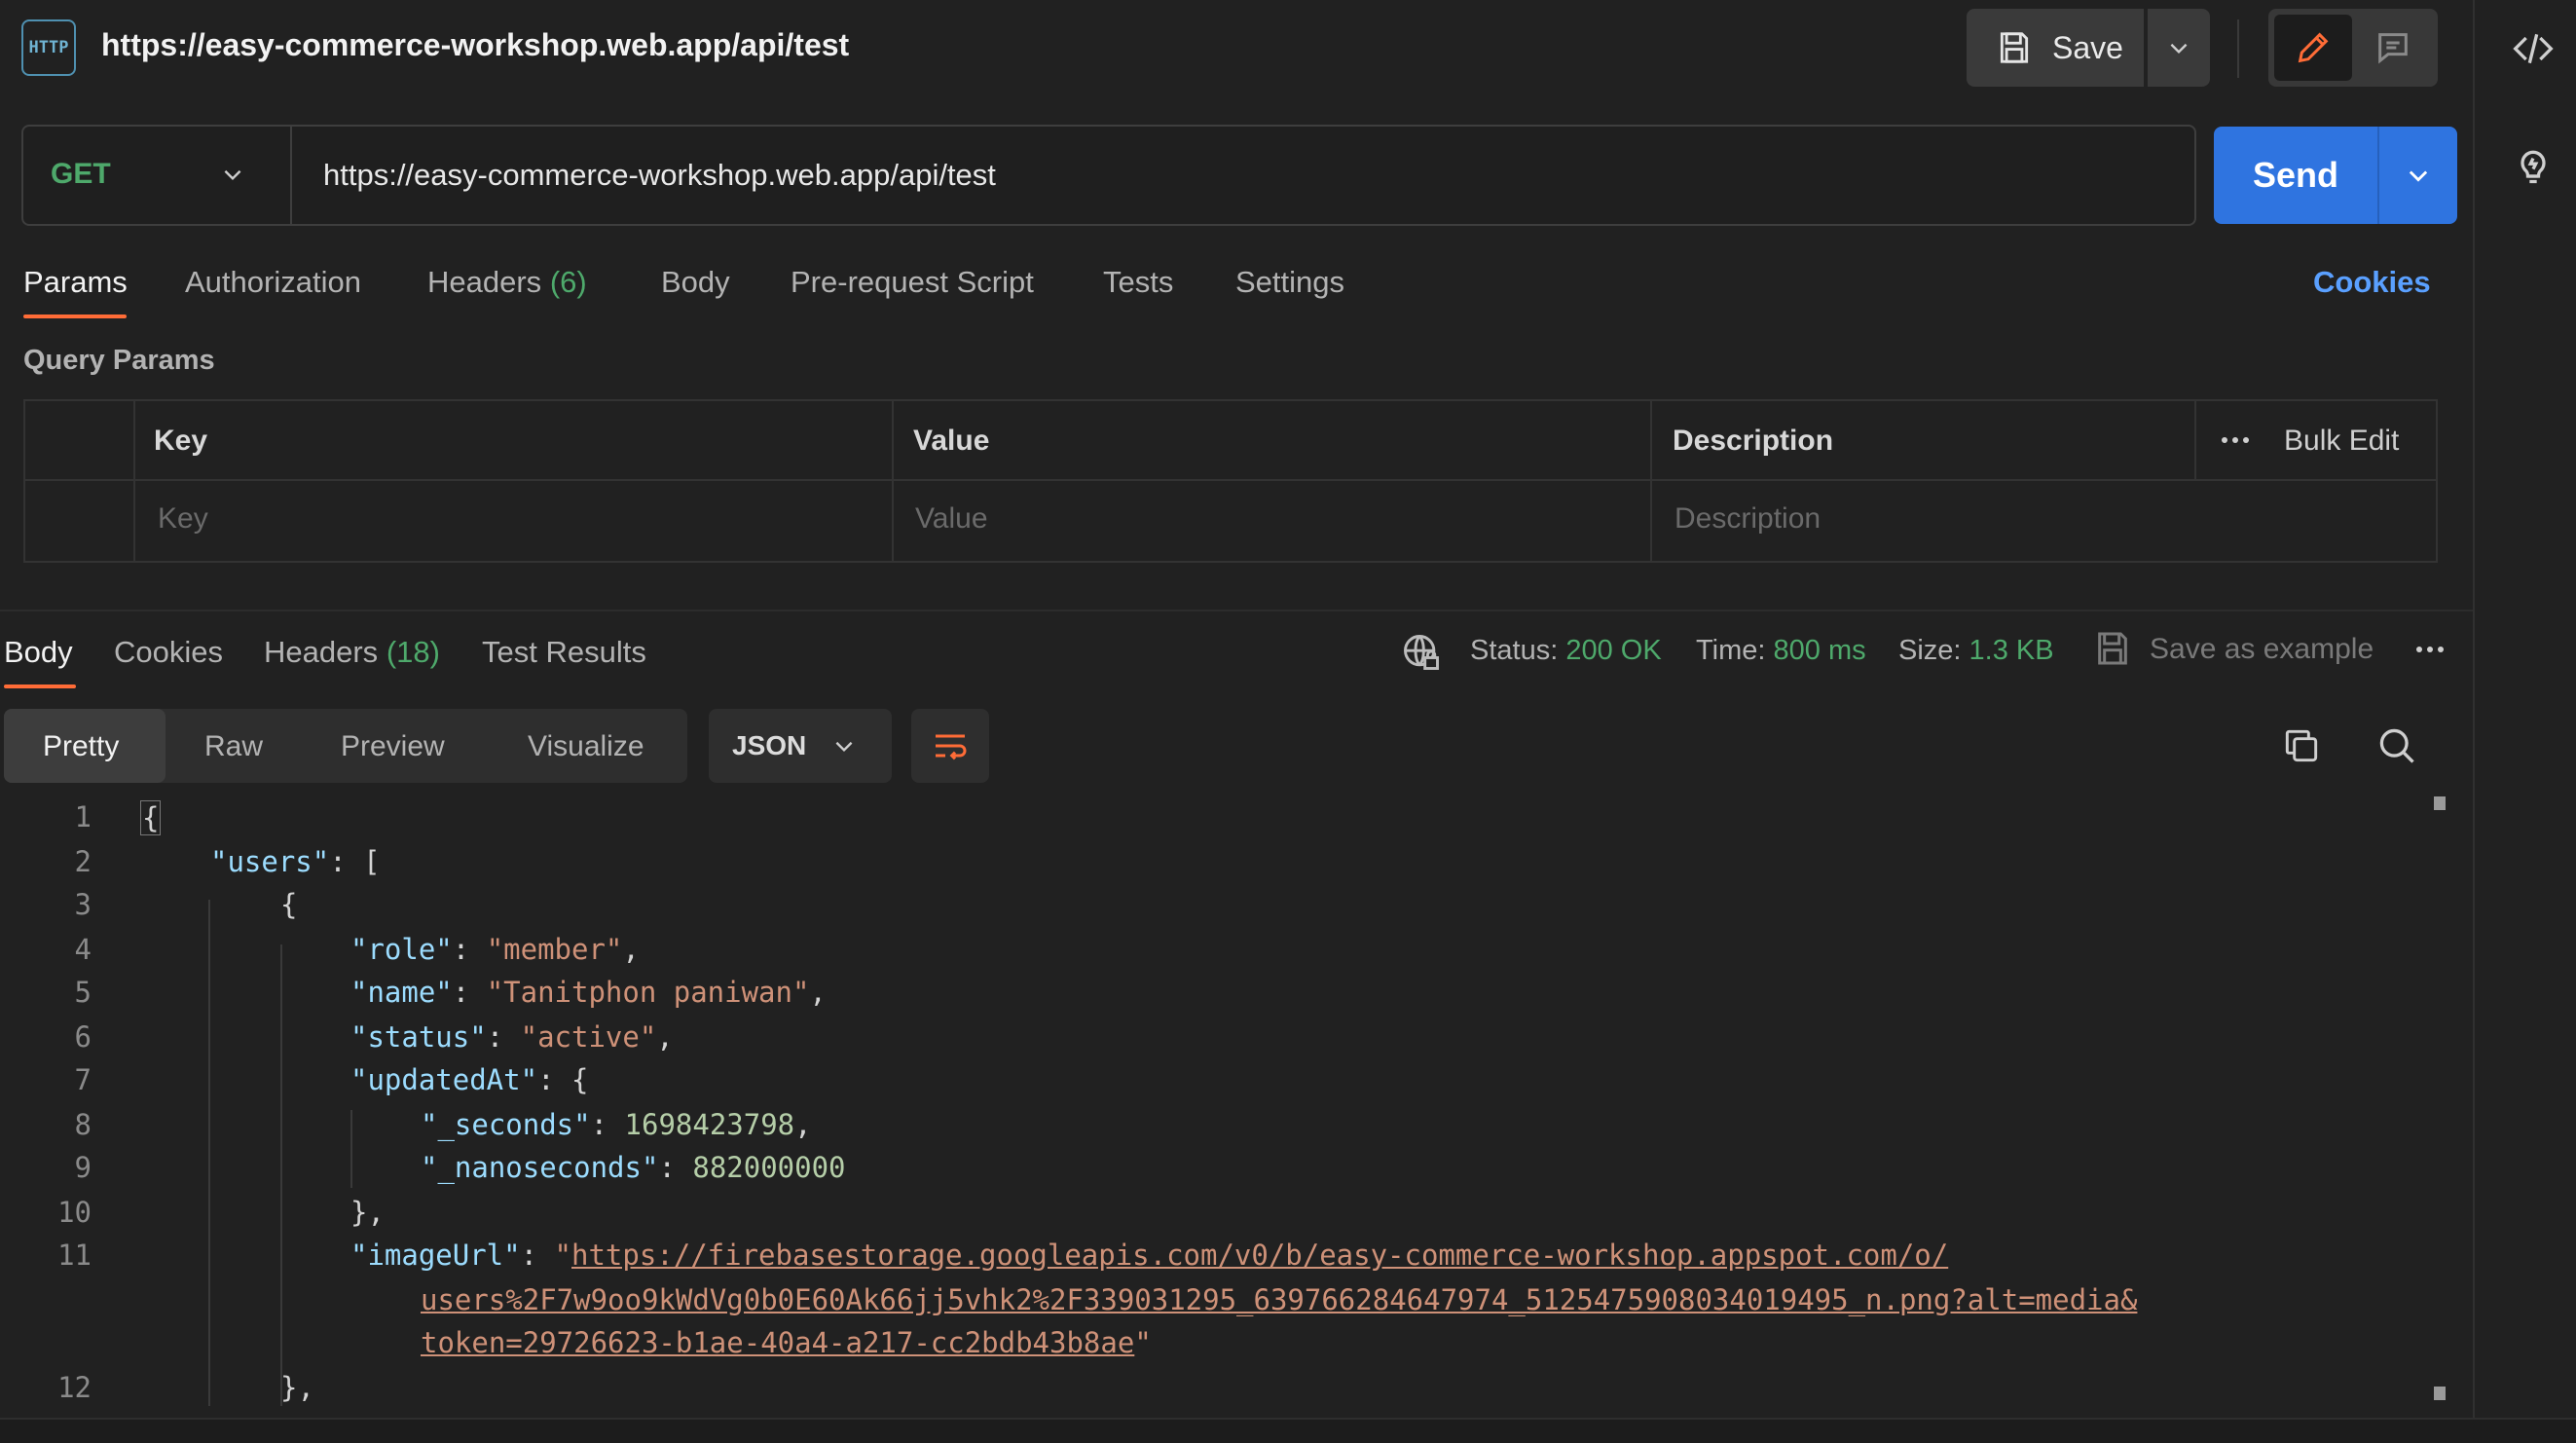  I want to click on scroll-marker, so click(2440, 803).